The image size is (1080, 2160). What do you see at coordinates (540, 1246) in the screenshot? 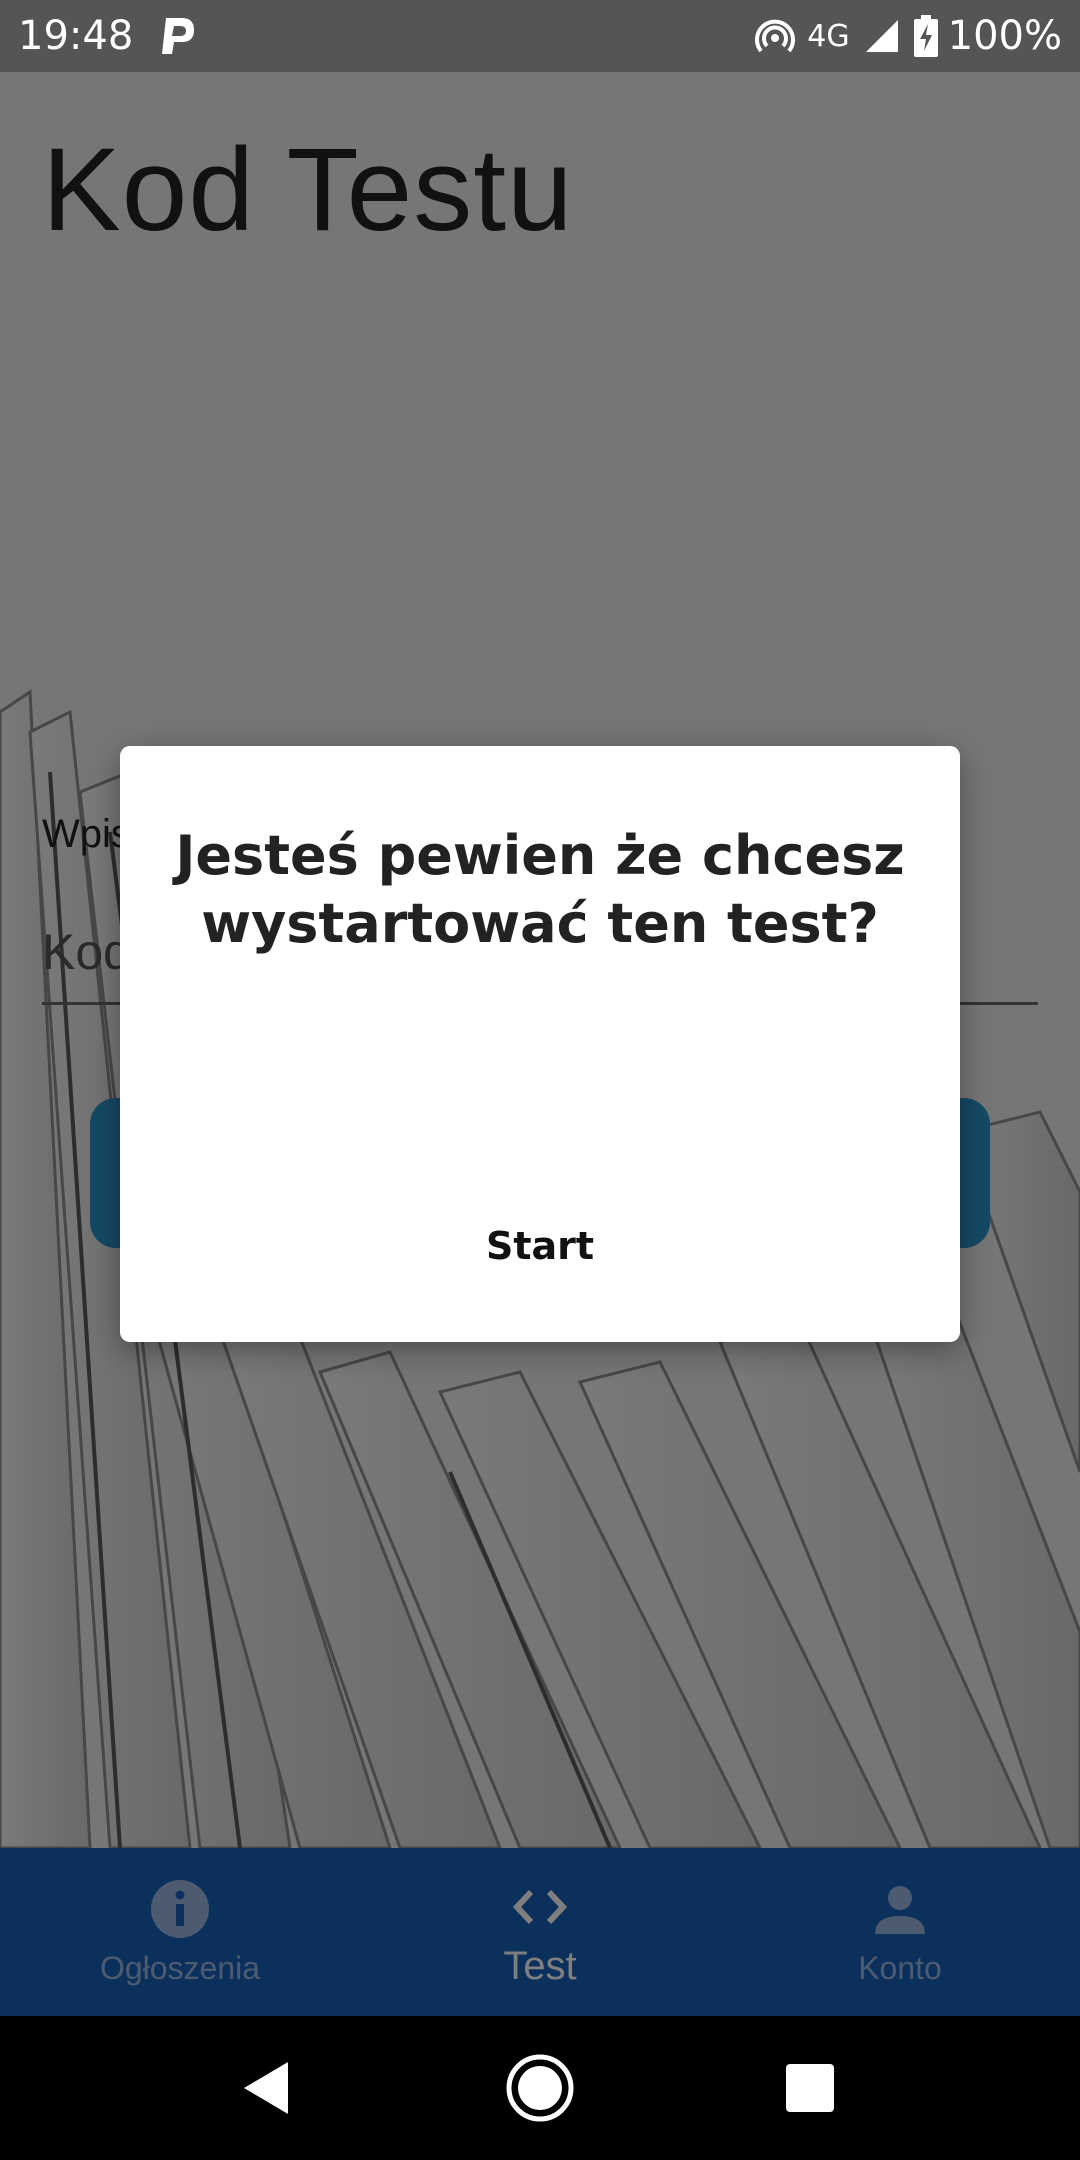
I see `start-button: Start` at bounding box center [540, 1246].